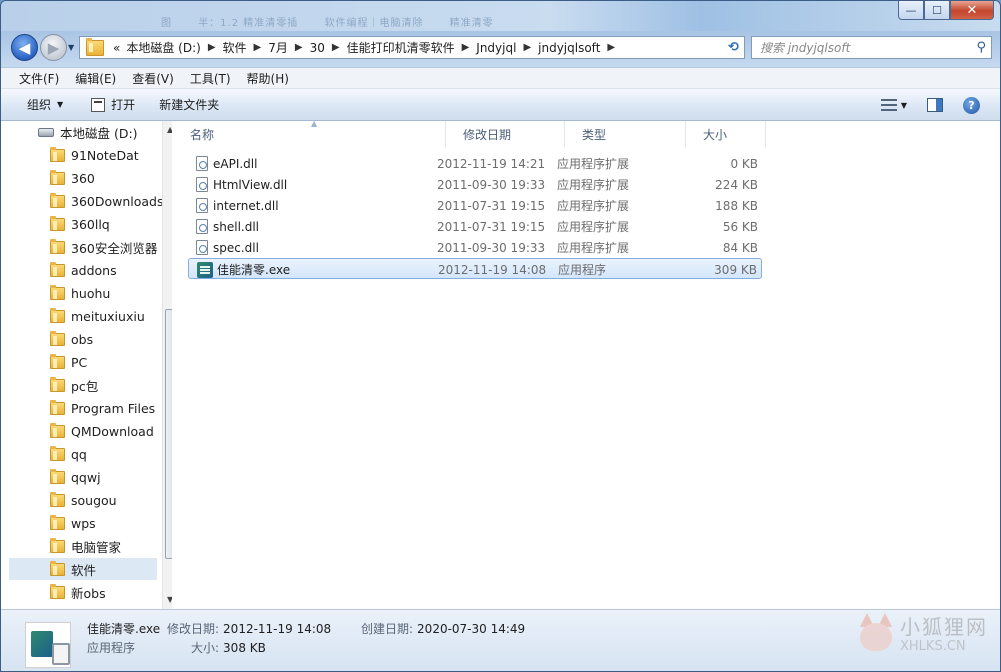 Image resolution: width=1001 pixels, height=672 pixels. What do you see at coordinates (243, 269) in the screenshot?
I see `file-name-cell: 佳能清零.exe` at bounding box center [243, 269].